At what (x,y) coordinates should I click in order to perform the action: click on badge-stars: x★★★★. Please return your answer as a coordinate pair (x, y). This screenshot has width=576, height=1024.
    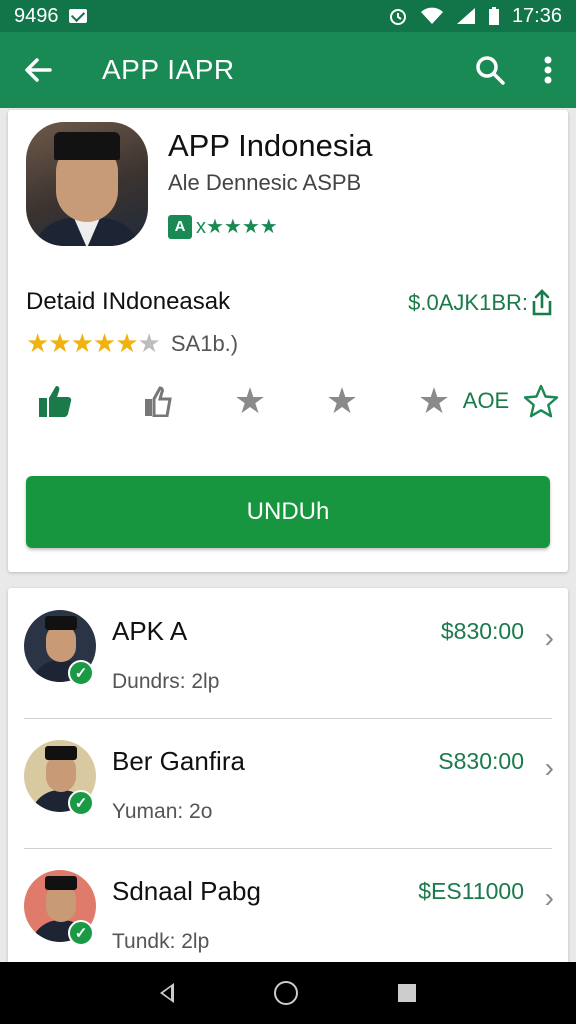
    Looking at the image, I should click on (237, 227).